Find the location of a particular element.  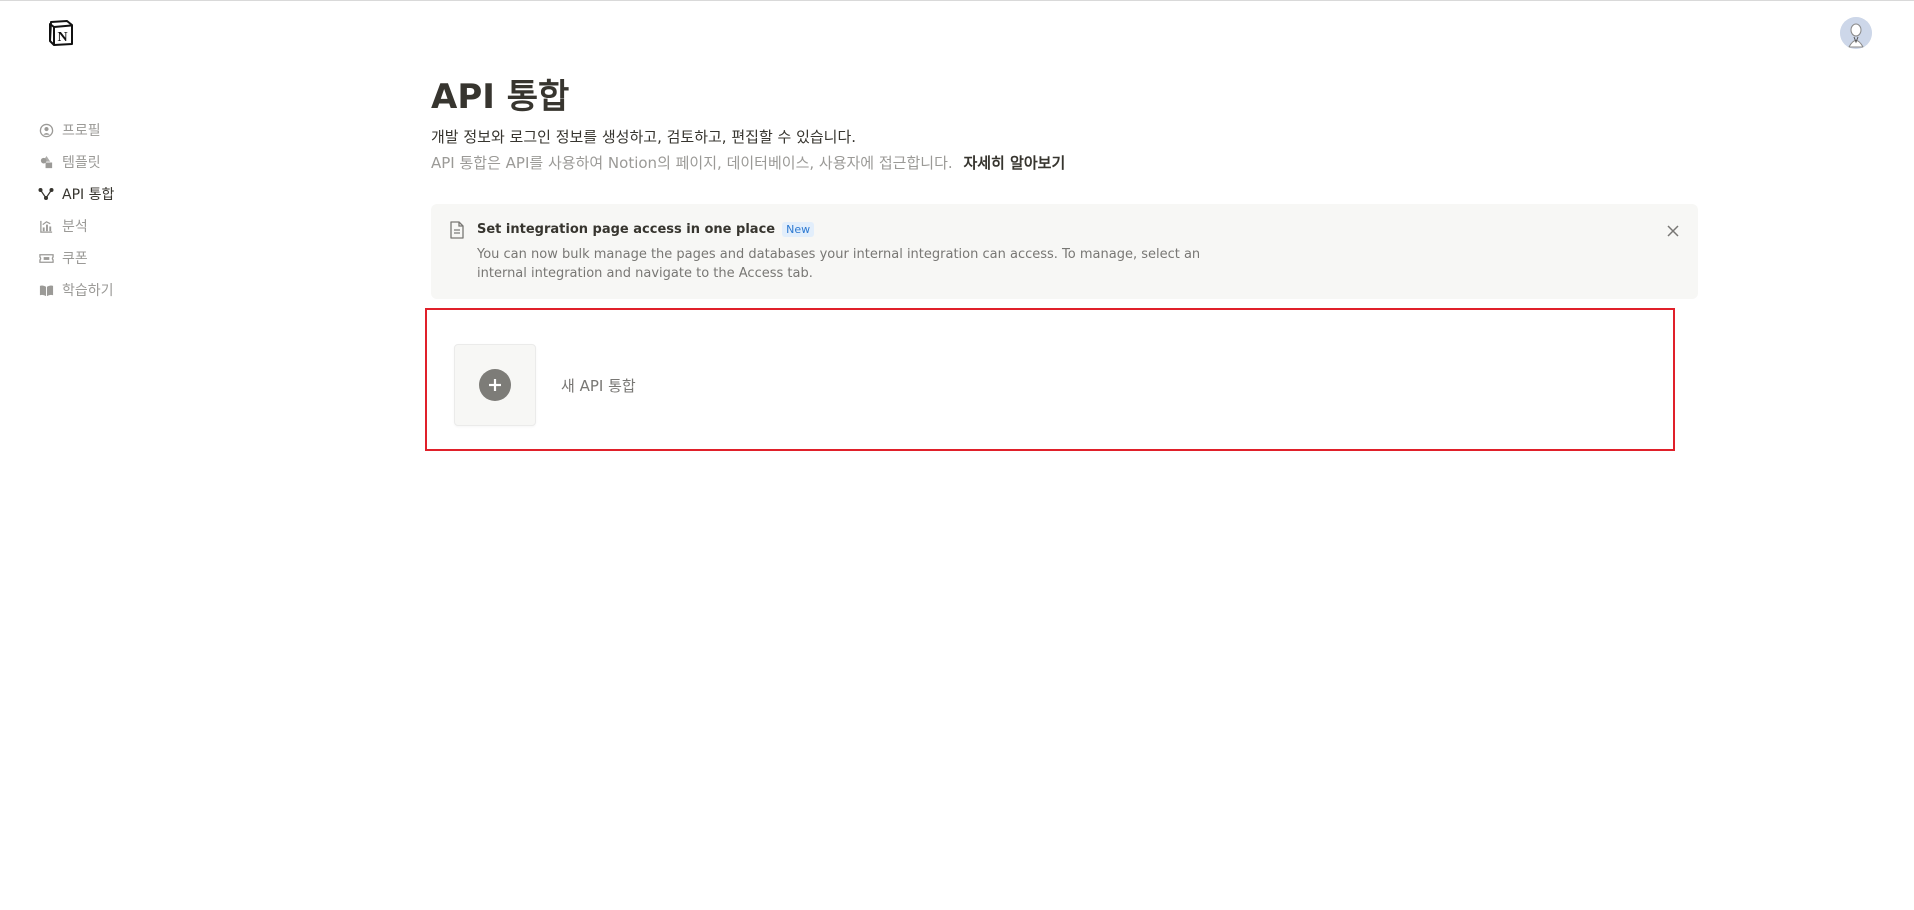

notion-logo-icon: N is located at coordinates (61, 33).